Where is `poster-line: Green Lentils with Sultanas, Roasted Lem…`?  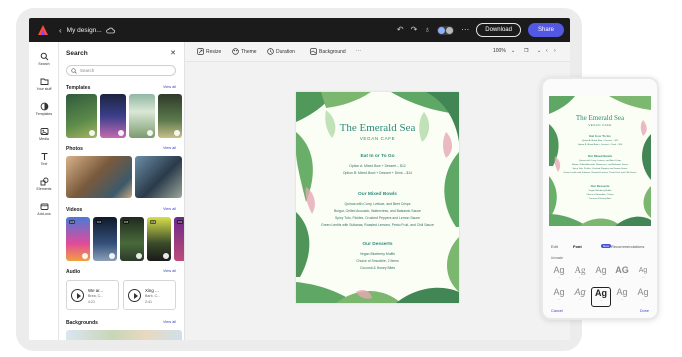 poster-line: Green Lentils with Sultanas, Roasted Lem… is located at coordinates (377, 225).